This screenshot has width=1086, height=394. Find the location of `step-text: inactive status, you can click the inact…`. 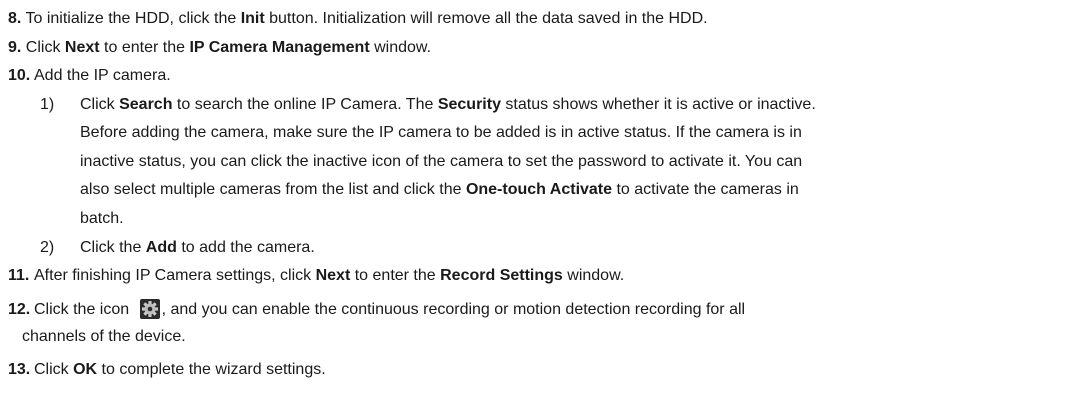

step-text: inactive status, you can click the inact… is located at coordinates (441, 161).